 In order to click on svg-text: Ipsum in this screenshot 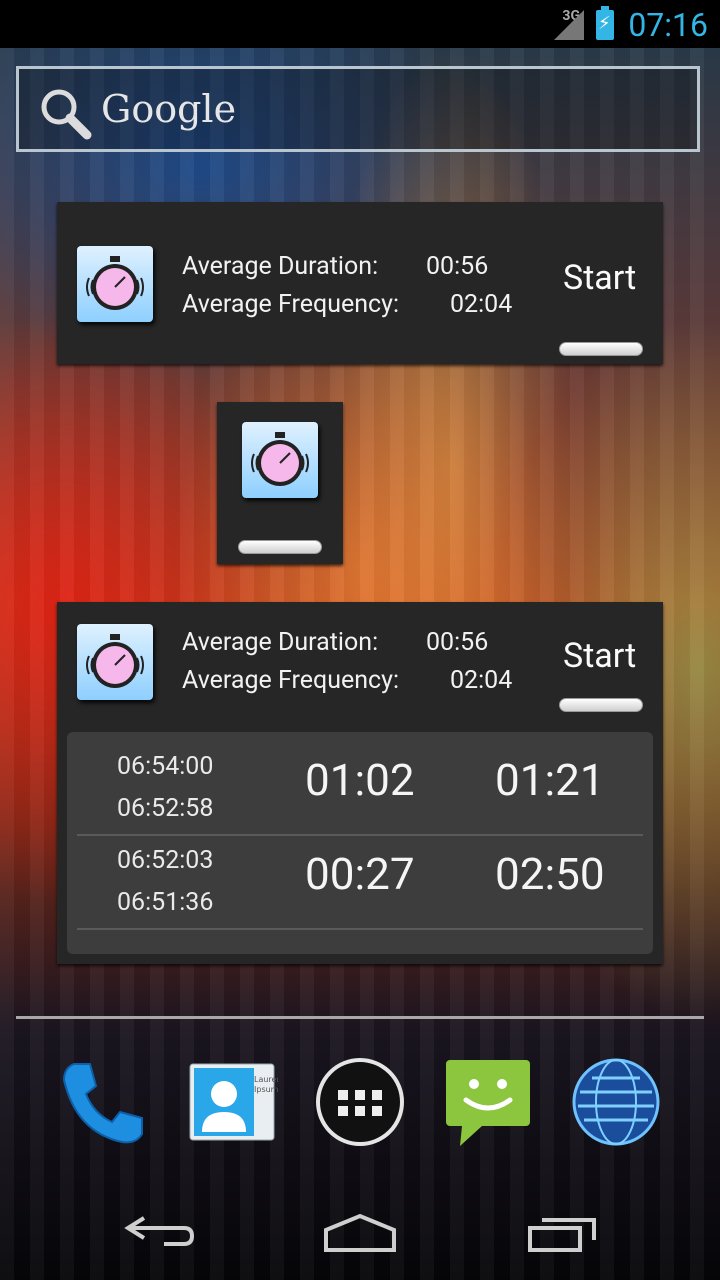, I will do `click(266, 1089)`.